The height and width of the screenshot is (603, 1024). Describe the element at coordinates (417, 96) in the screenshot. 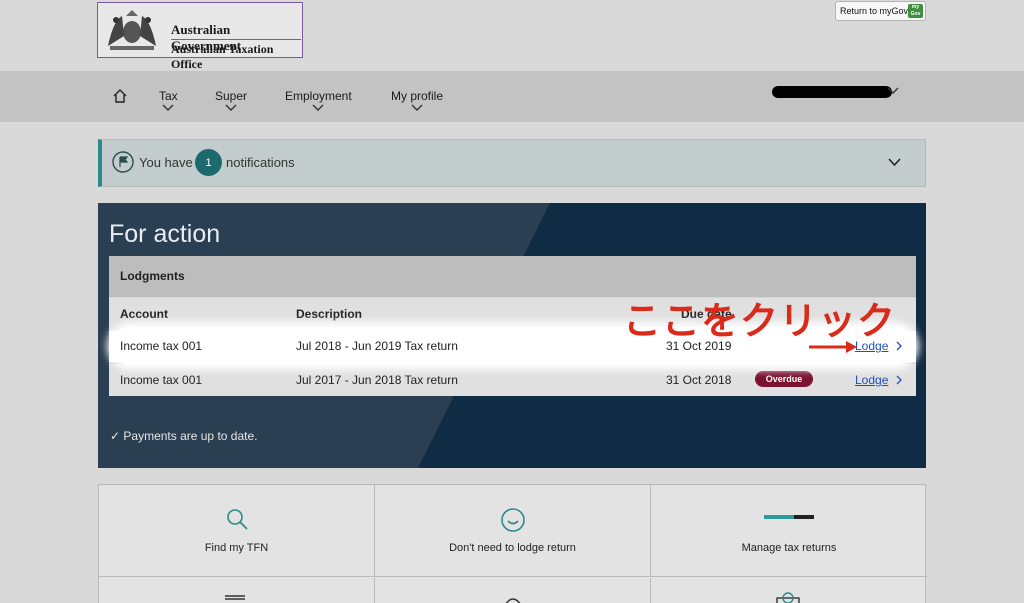

I see `nav-my-profile-label: My profile` at that location.